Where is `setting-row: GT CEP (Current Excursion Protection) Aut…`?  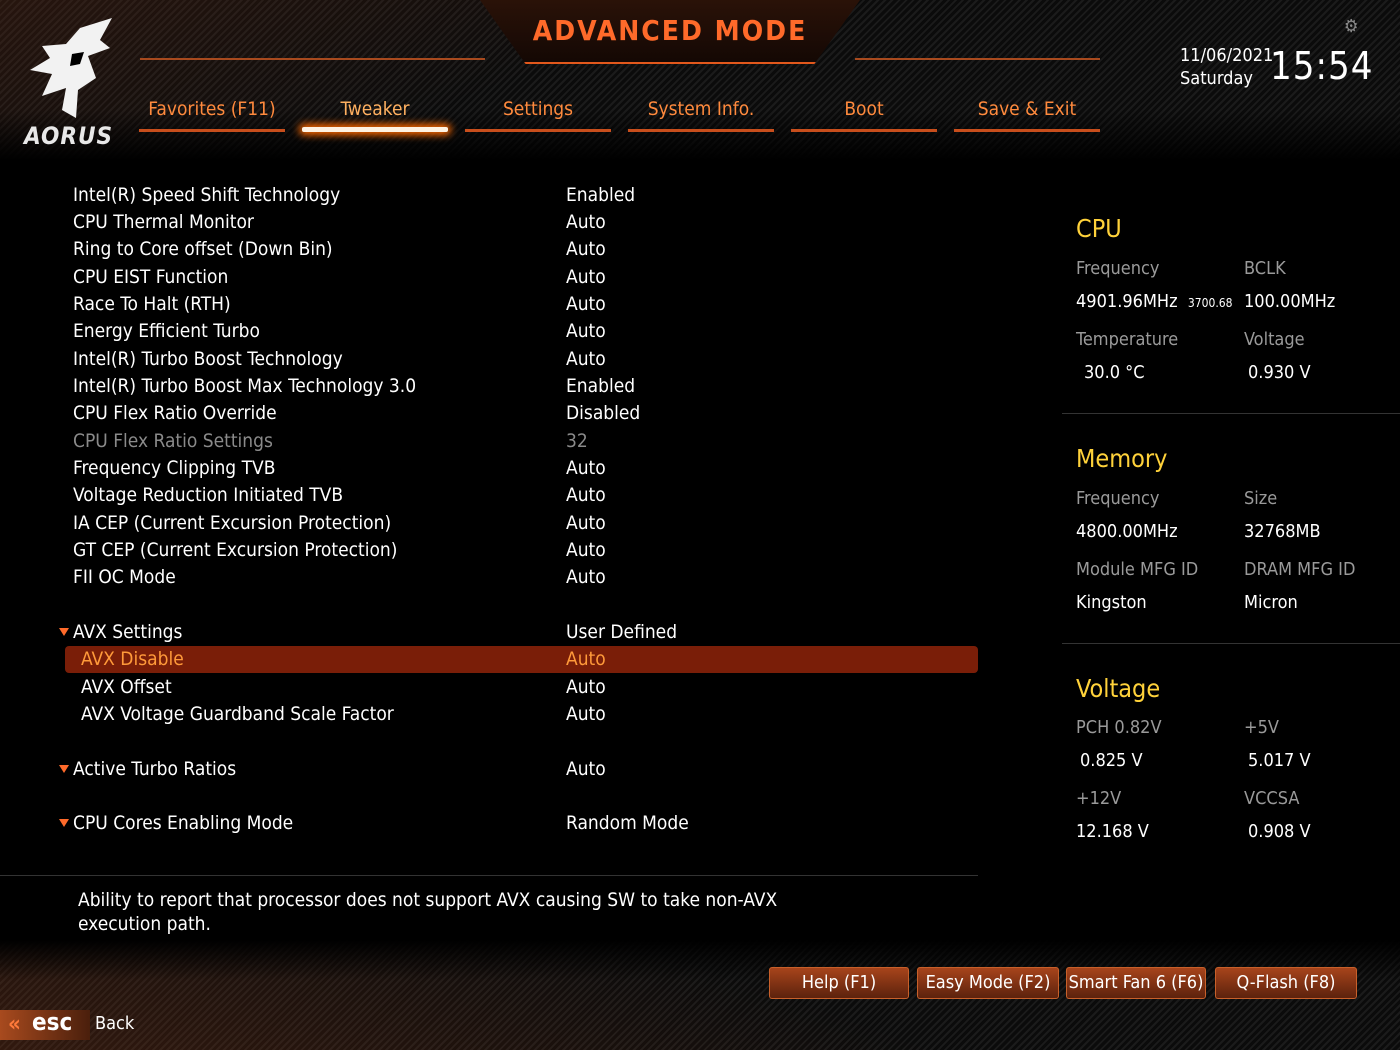
setting-row: GT CEP (Current Excursion Protection) Aut… is located at coordinates (521, 550).